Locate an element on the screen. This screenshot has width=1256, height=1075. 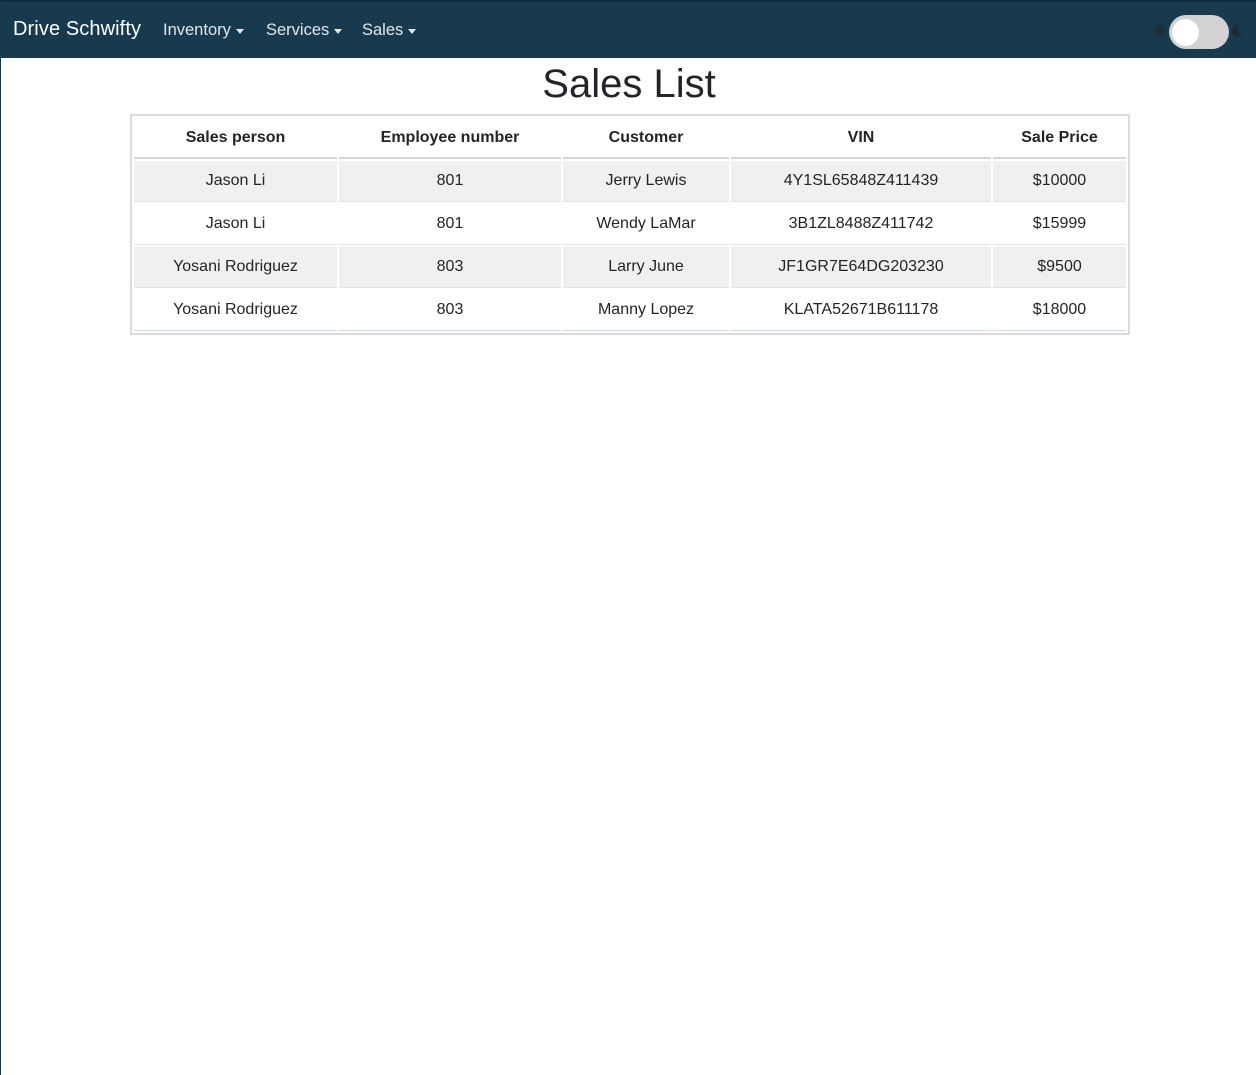
theme-toggle is located at coordinates (1201, 31).